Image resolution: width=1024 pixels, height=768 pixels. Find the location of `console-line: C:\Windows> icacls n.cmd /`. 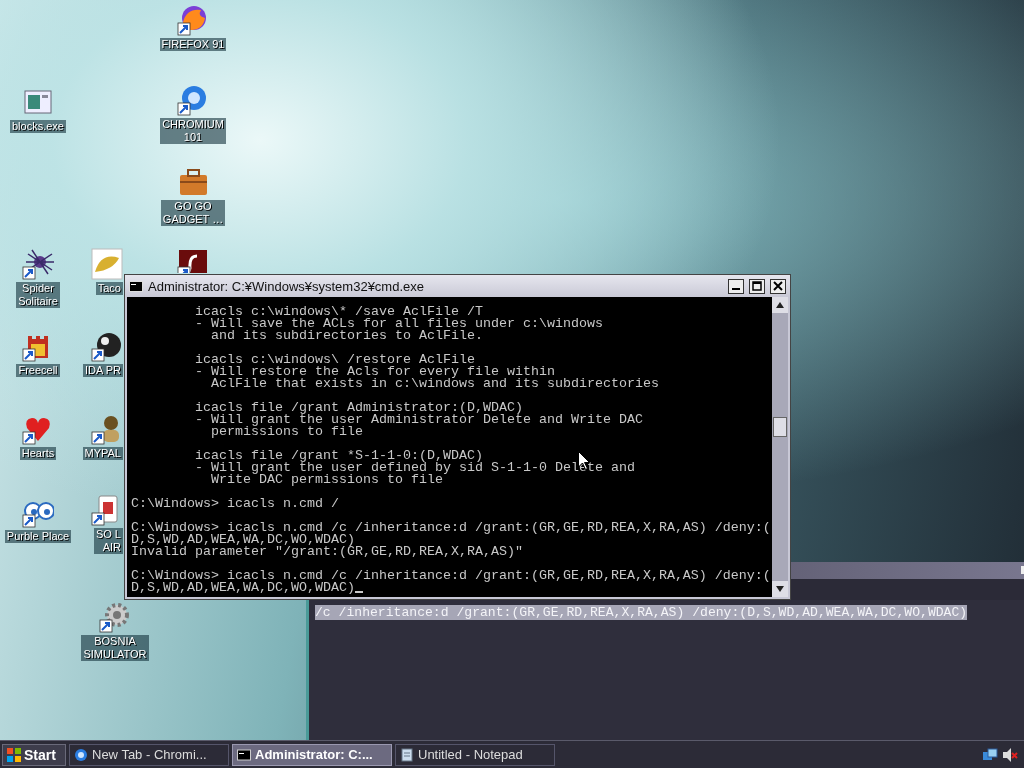

console-line: C:\Windows> icacls n.cmd / is located at coordinates (235, 504).